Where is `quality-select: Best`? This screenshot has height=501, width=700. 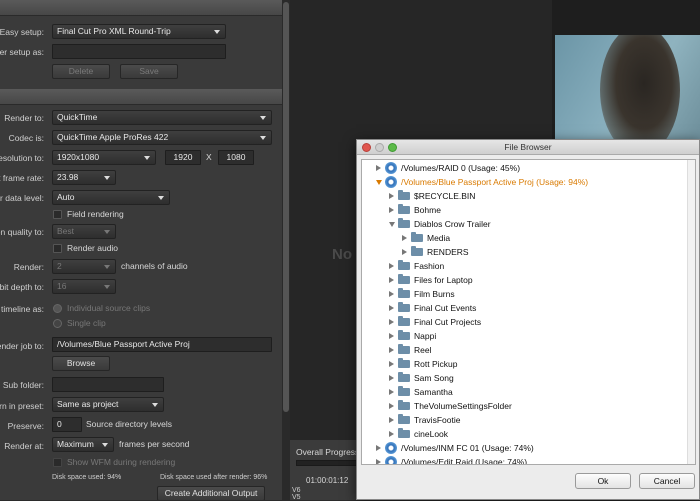
quality-select: Best is located at coordinates (84, 231).